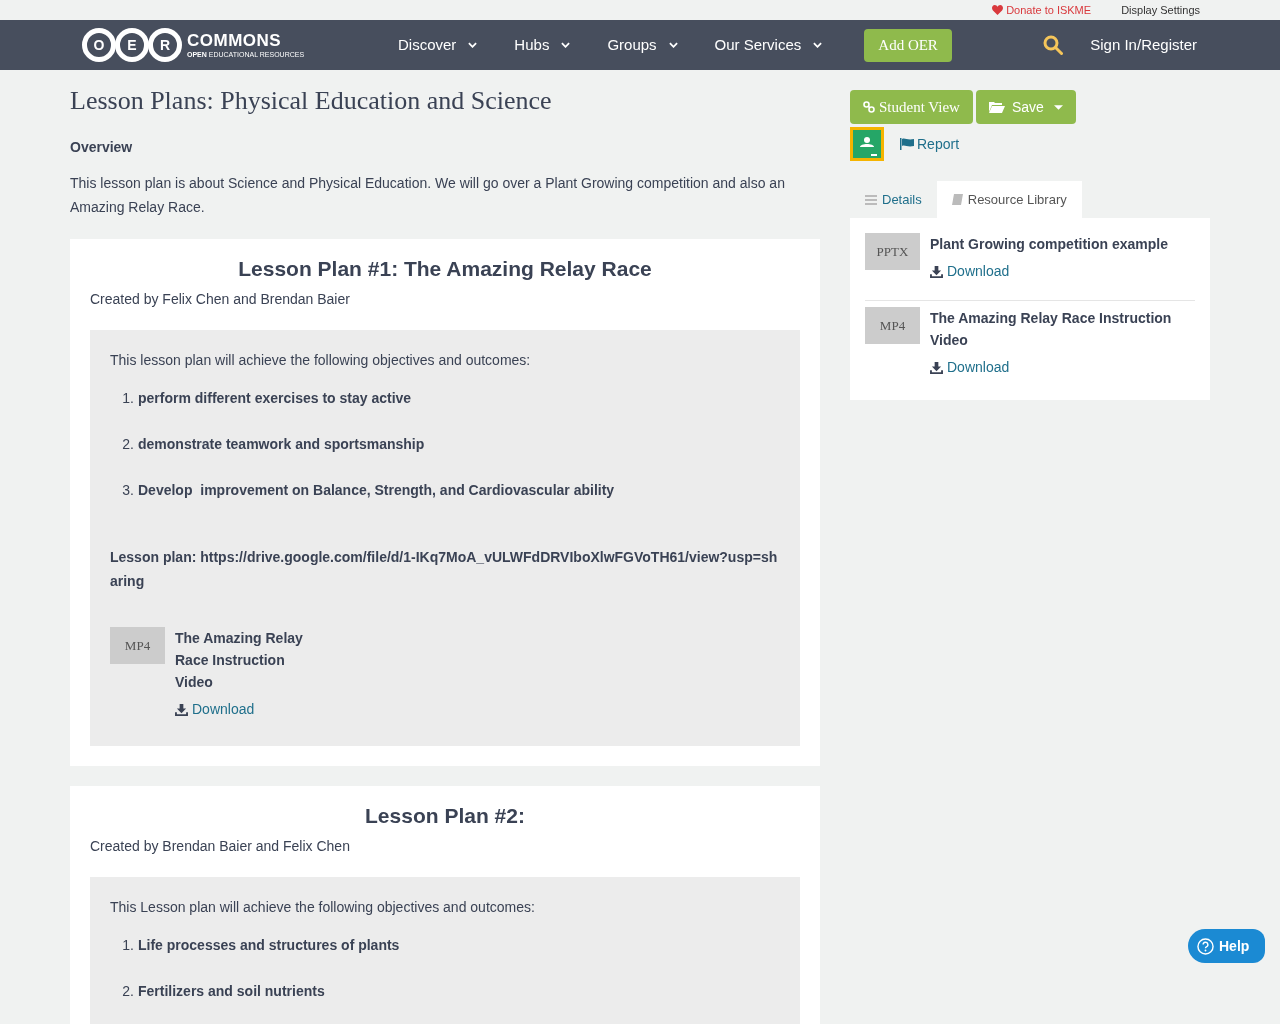 The image size is (1280, 1024). Describe the element at coordinates (867, 144) in the screenshot. I see `classroom-share-icon` at that location.